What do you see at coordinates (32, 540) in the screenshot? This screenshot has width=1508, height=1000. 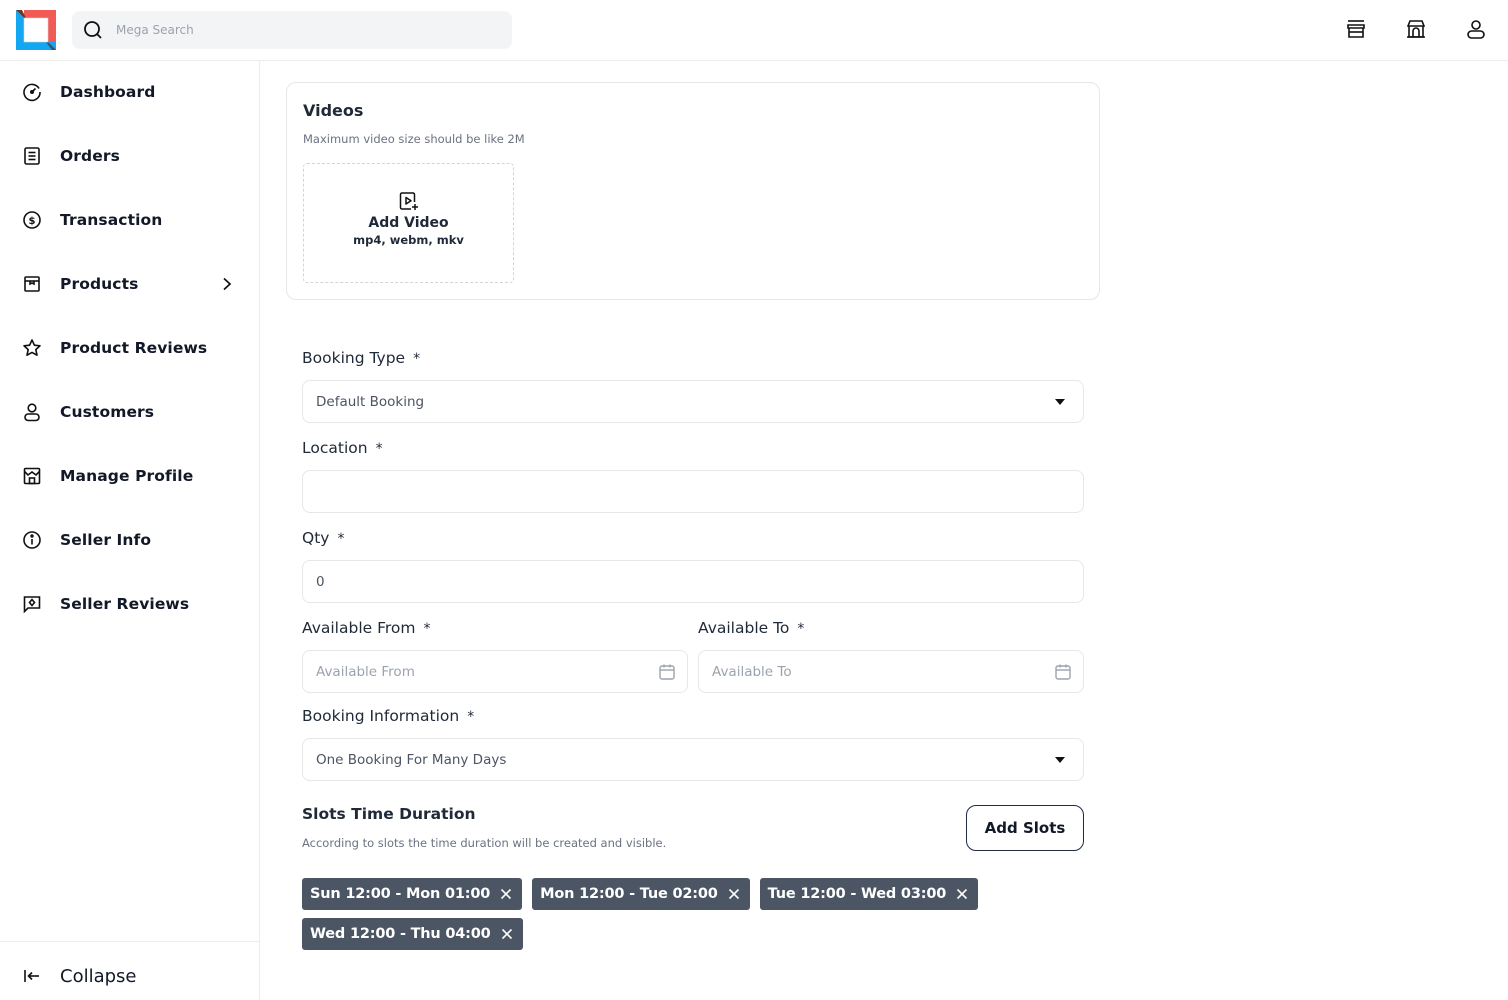 I see `info-icon` at bounding box center [32, 540].